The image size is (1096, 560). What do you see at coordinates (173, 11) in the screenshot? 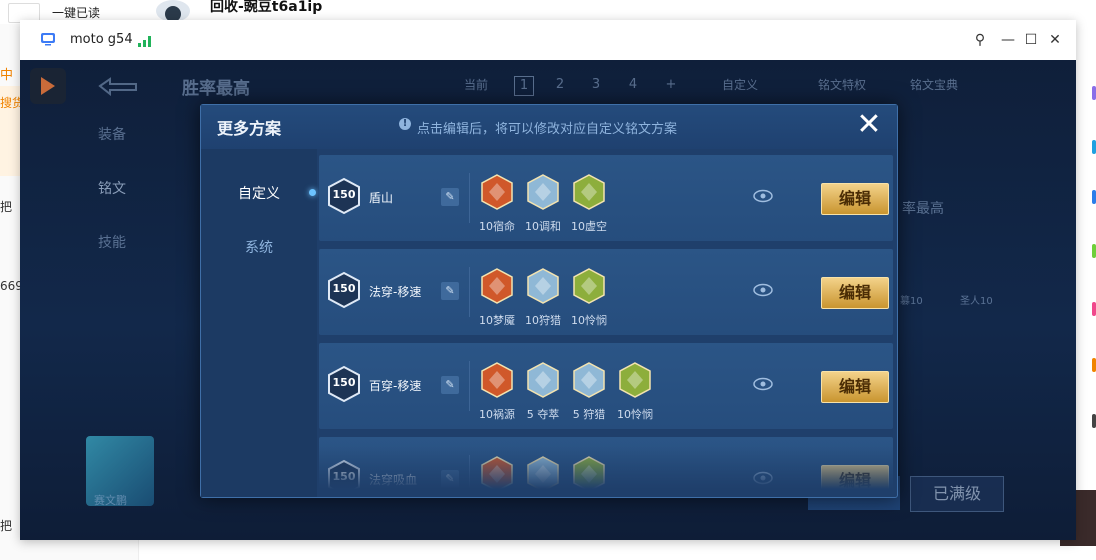
I see `avatar` at bounding box center [173, 11].